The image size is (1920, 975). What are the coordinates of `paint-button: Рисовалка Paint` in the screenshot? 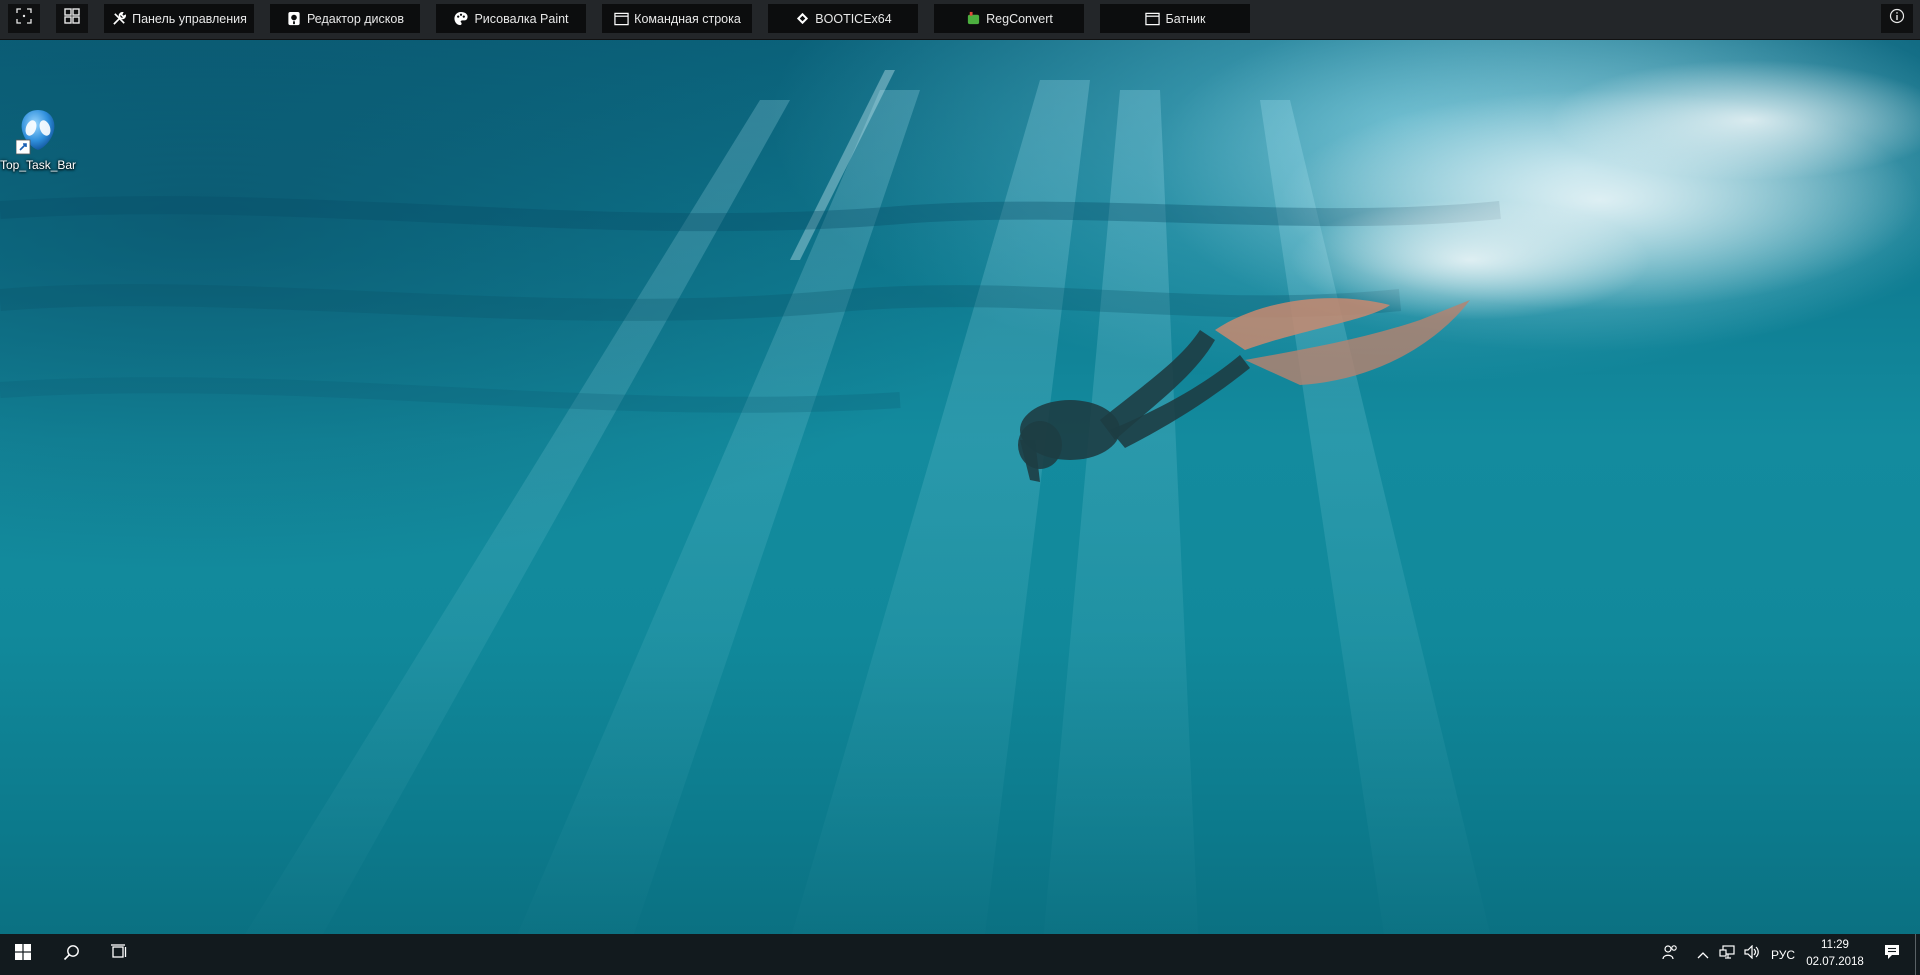 It's located at (511, 18).